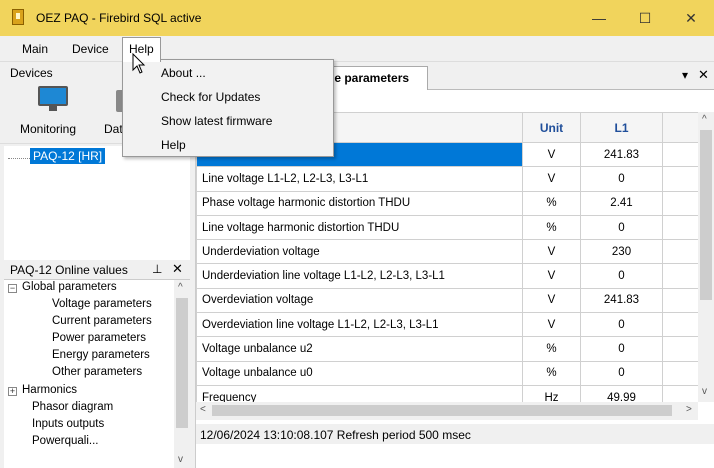 The image size is (714, 468). What do you see at coordinates (99, 338) in the screenshot?
I see `tree-node-power: Power parameters` at bounding box center [99, 338].